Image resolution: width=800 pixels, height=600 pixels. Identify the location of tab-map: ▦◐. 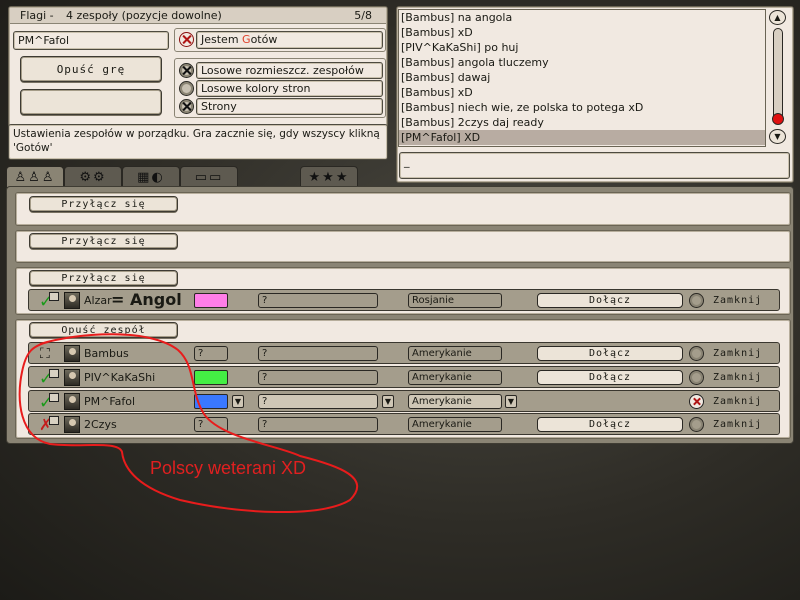
(151, 176).